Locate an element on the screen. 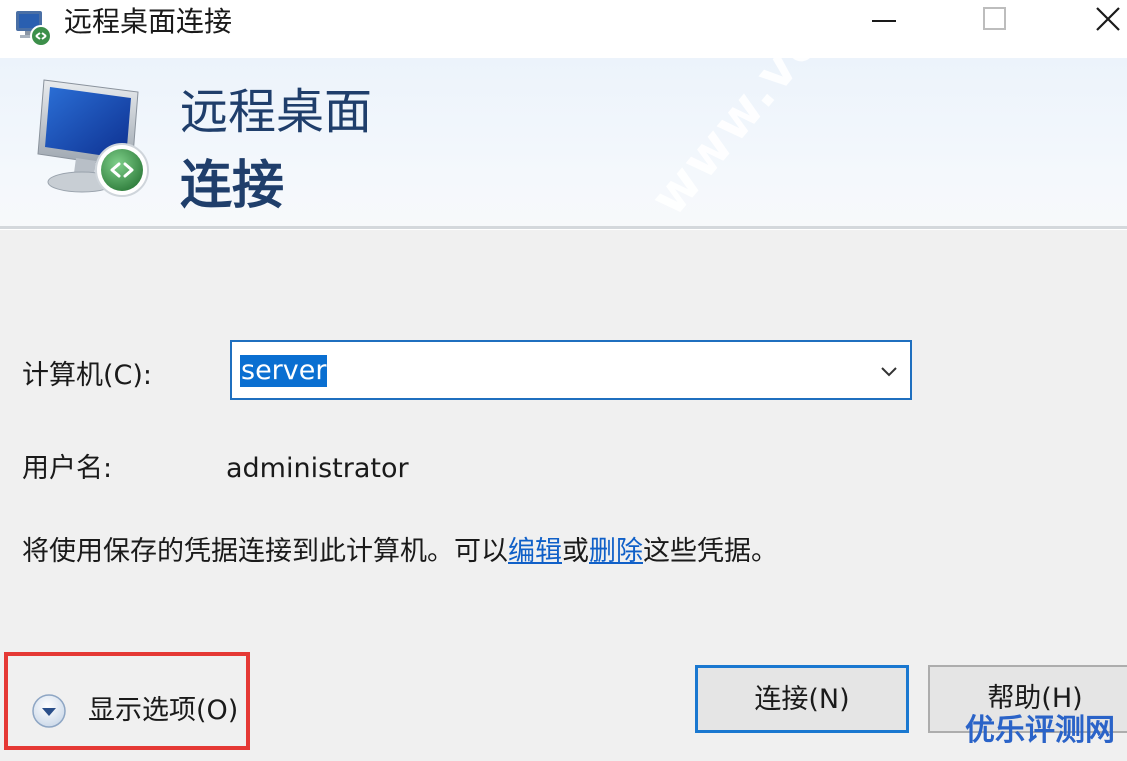 The width and height of the screenshot is (1127, 761). header-divider is located at coordinates (563, 228).